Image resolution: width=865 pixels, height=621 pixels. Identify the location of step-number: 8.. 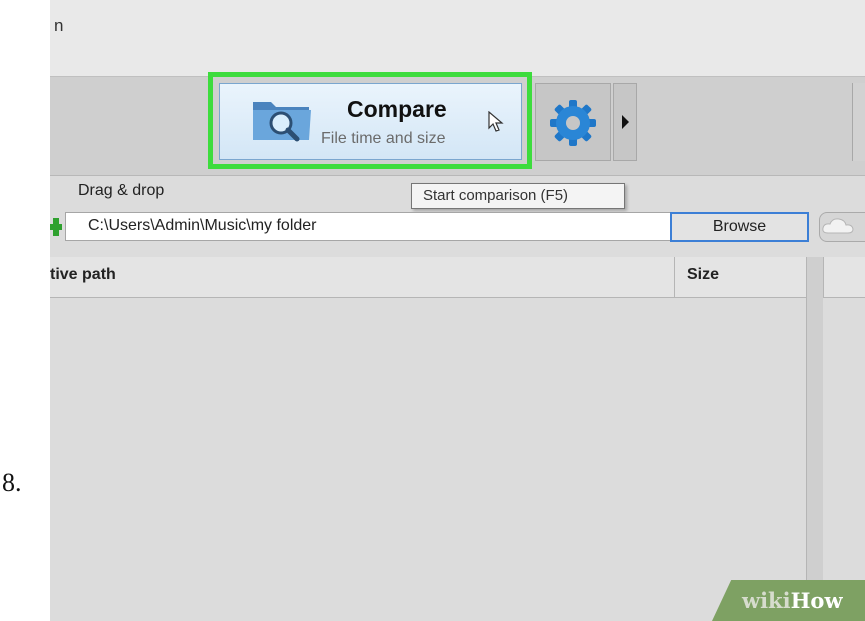
(12, 482).